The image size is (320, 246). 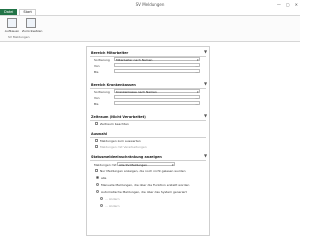 What do you see at coordinates (118, 117) in the screenshot?
I see `section-title-period: Zeitraum (Nicht Verarbeitet)` at bounding box center [118, 117].